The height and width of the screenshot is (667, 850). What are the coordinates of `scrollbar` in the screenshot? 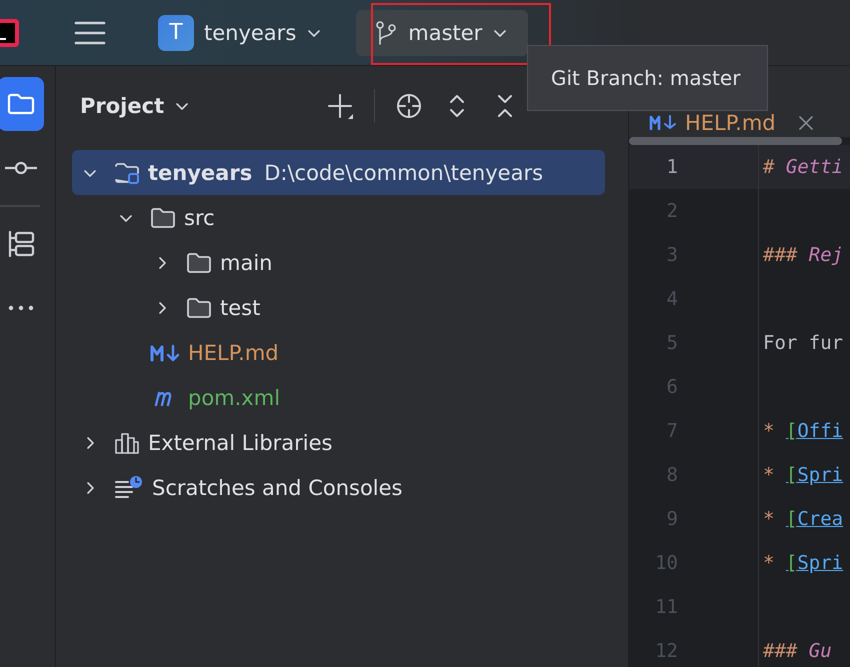 It's located at (735, 141).